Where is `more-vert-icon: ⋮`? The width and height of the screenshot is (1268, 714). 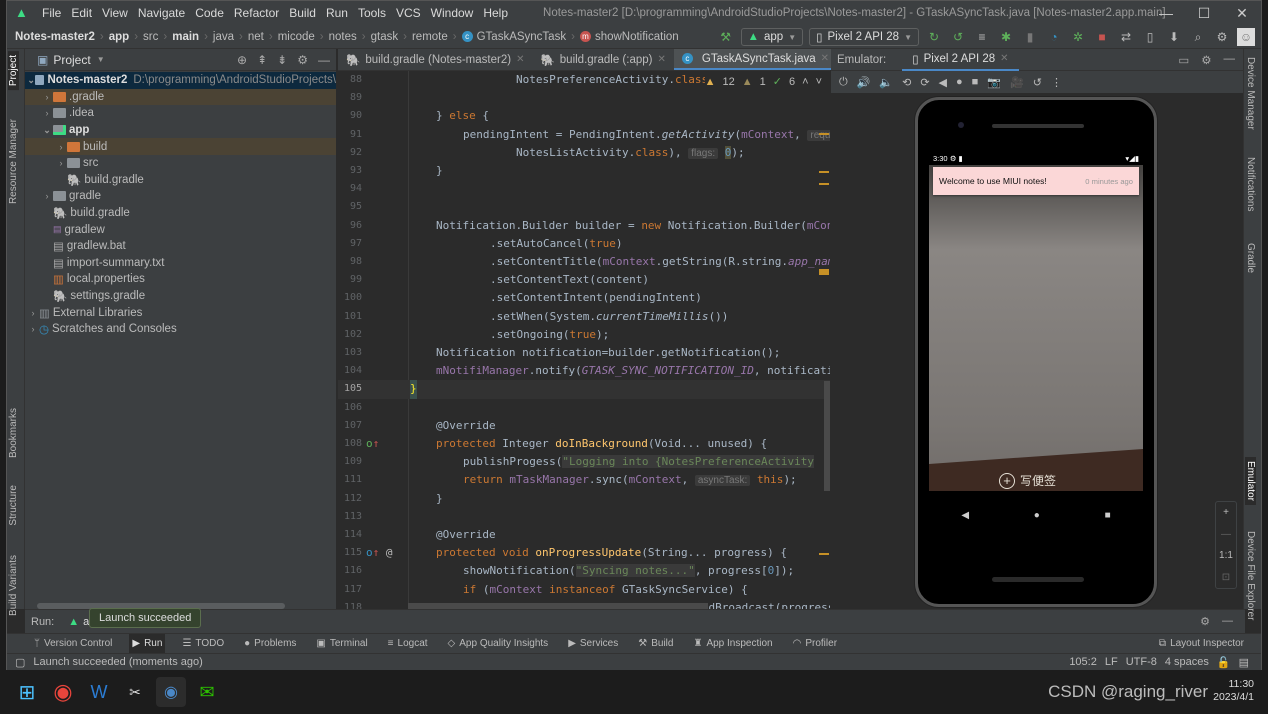 more-vert-icon: ⋮ is located at coordinates (1056, 82).